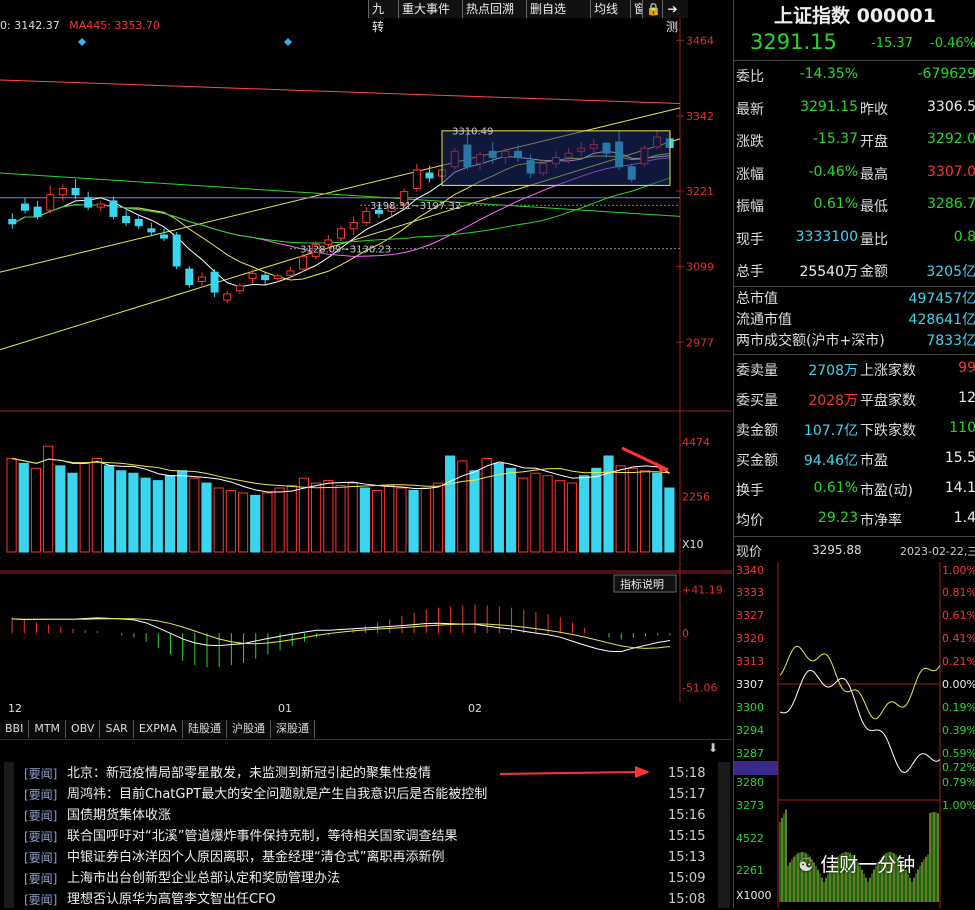 Image resolution: width=975 pixels, height=910 pixels. Describe the element at coordinates (249, 774) in the screenshot. I see `news-text: 北京：新冠疫情局部零星散发，未监测到新冠引起的聚集性疫情` at that location.